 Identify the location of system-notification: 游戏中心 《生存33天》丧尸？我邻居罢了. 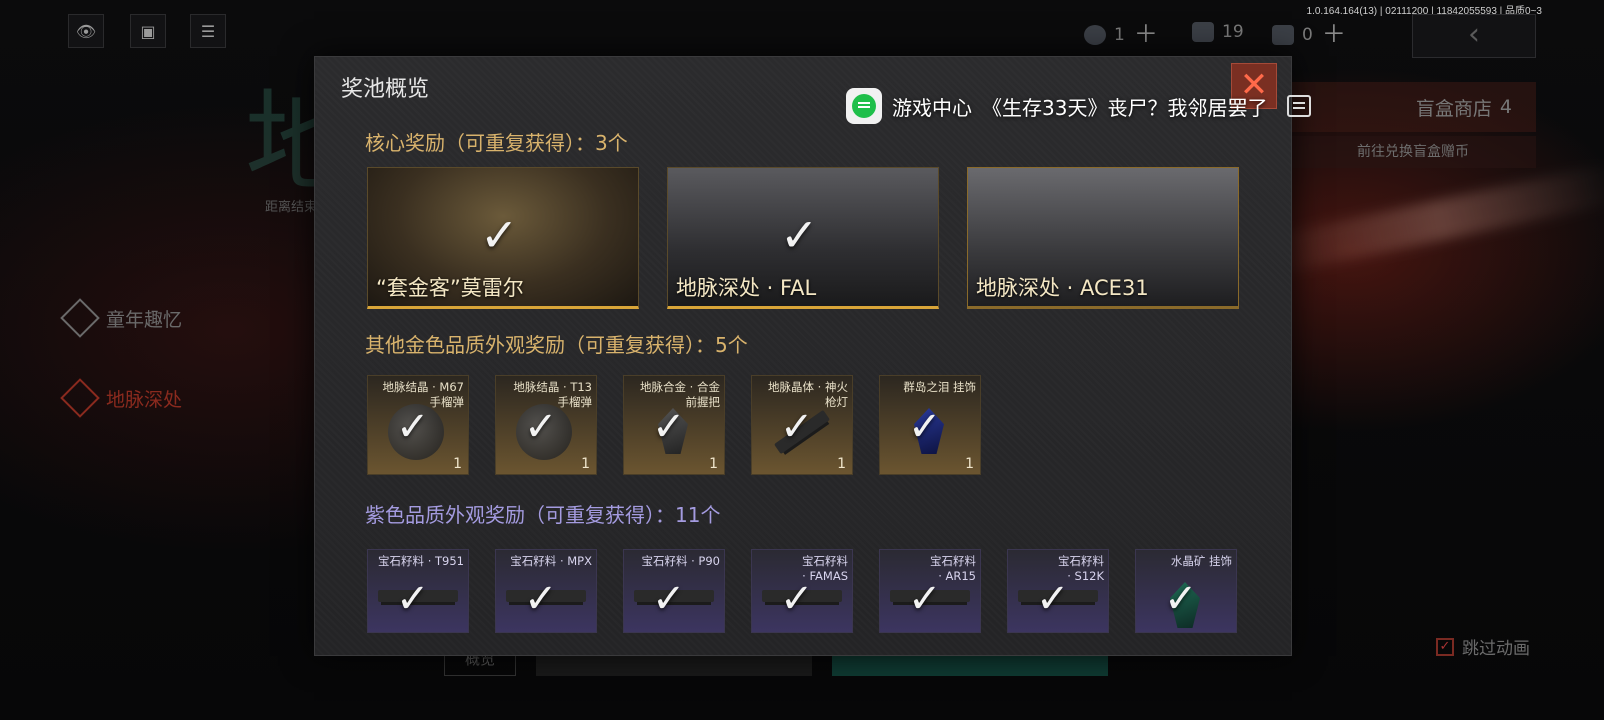
(1079, 106).